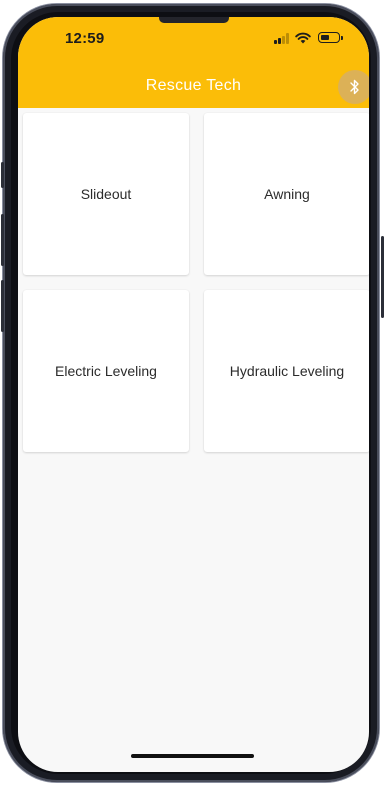 This screenshot has height=787, width=386. What do you see at coordinates (85, 38) in the screenshot?
I see `status-time: 12:59` at bounding box center [85, 38].